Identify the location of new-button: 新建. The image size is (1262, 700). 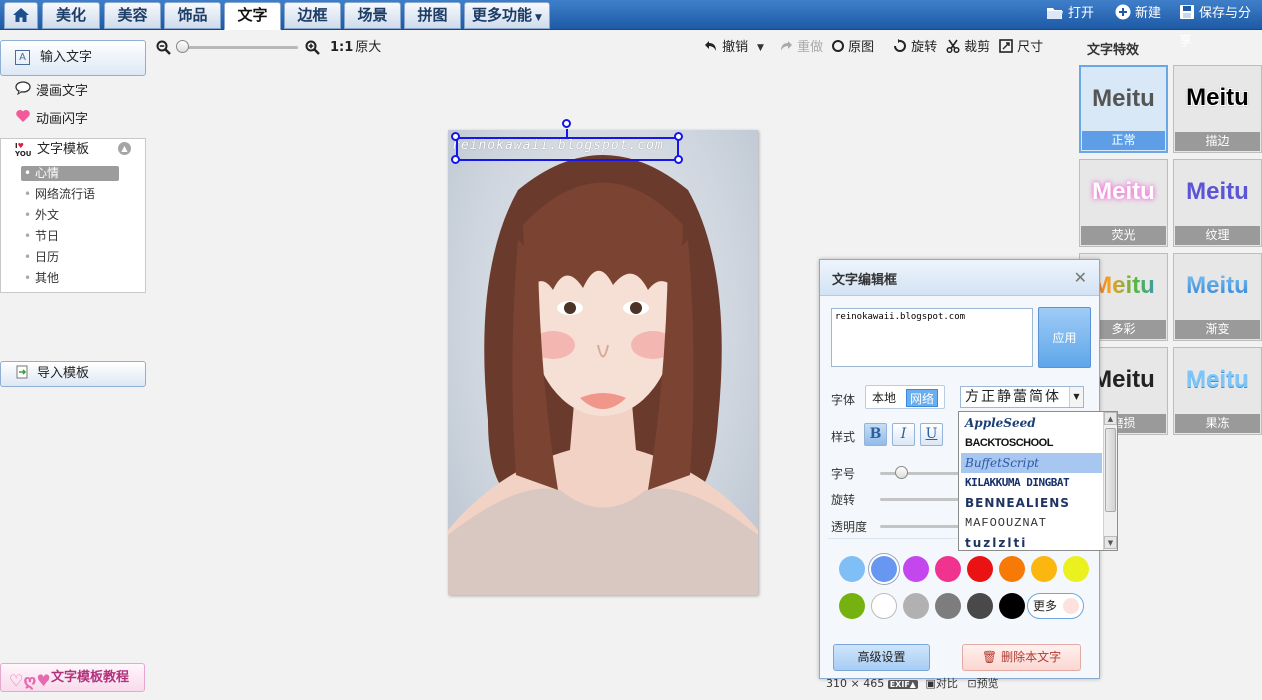
(1138, 15).